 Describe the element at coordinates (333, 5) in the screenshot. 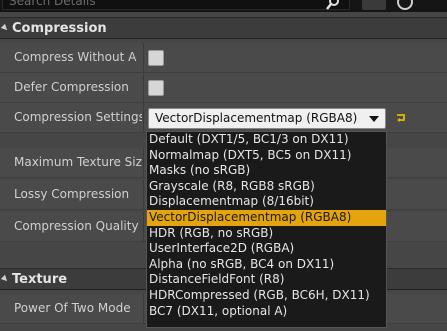

I see `search-icon` at that location.